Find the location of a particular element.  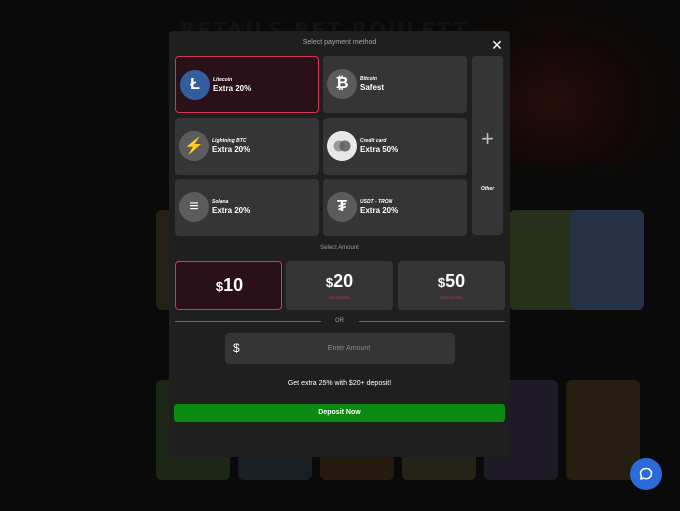

live-chat-button is located at coordinates (646, 474).